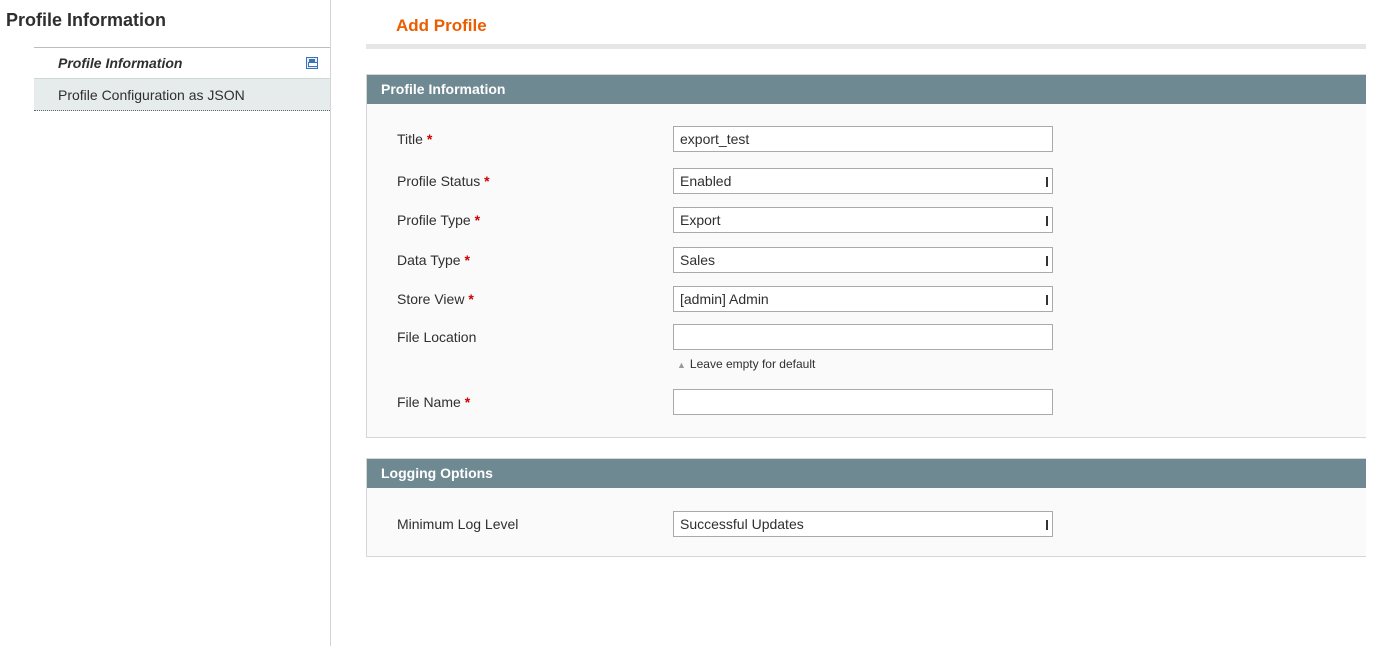  Describe the element at coordinates (439, 220) in the screenshot. I see `profile-type-label: Profile Type *` at that location.